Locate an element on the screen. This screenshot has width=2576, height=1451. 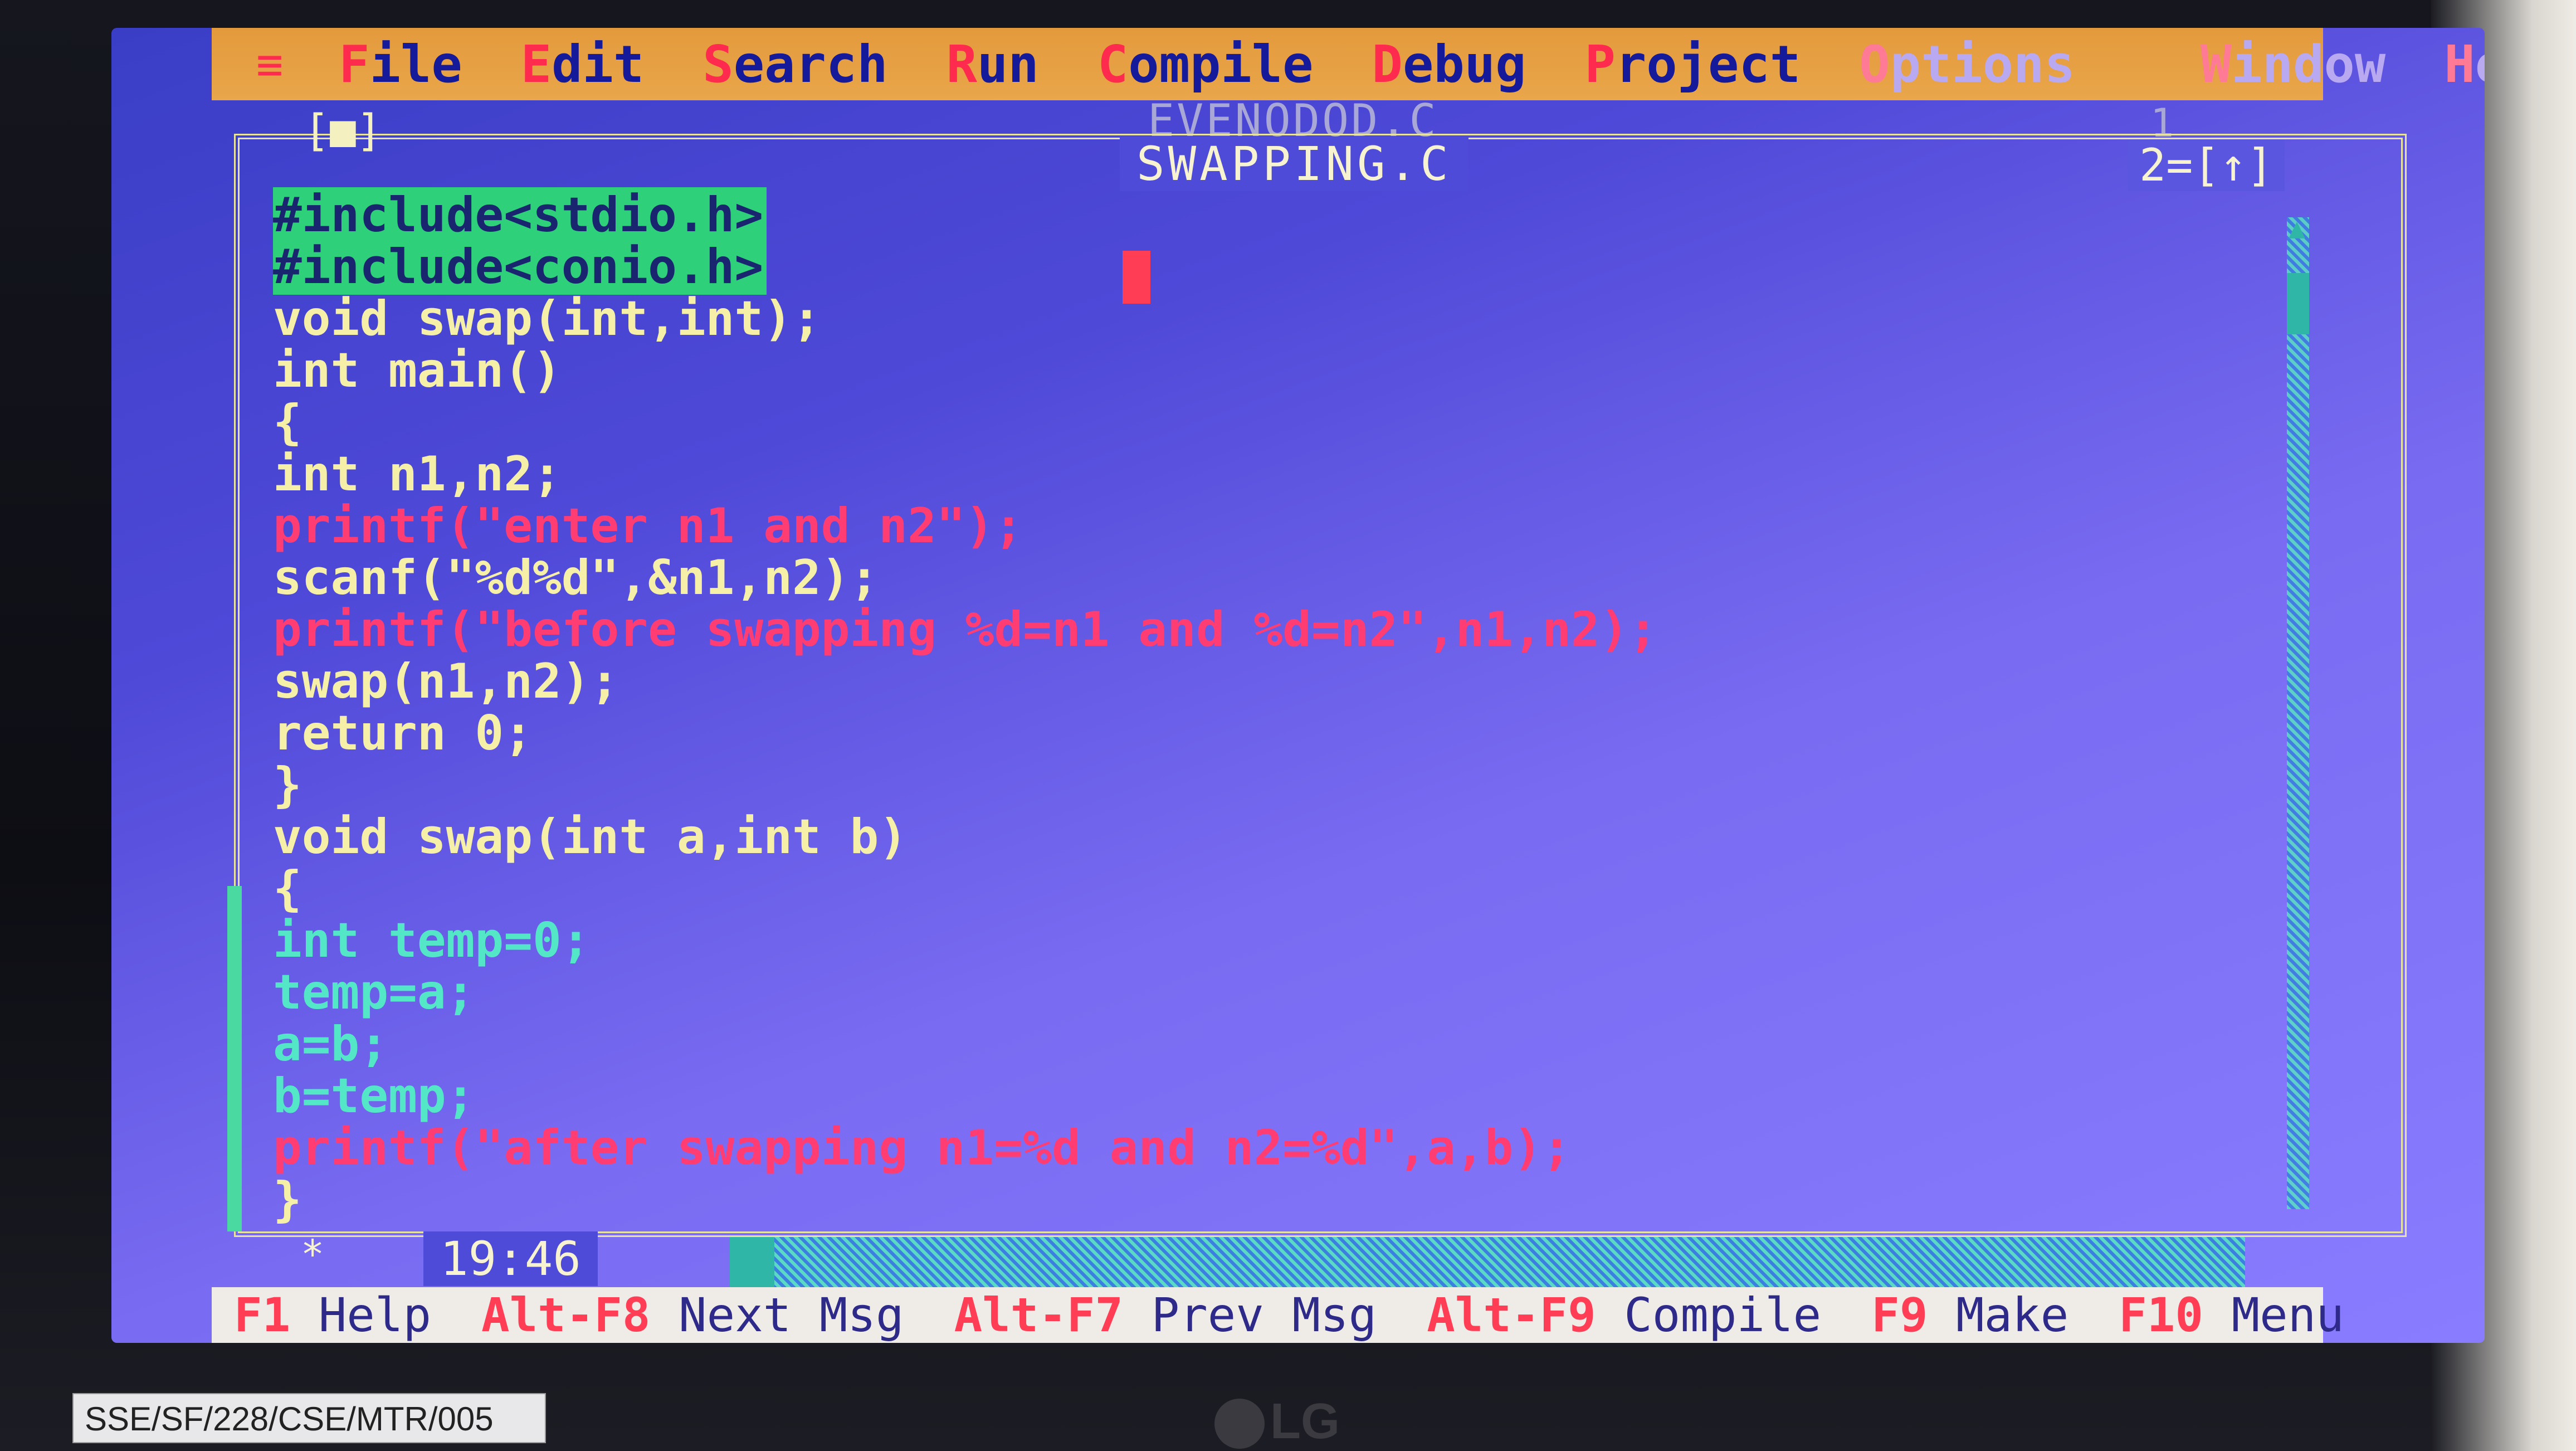
system-menu-icon: ≡ is located at coordinates (269, 64).